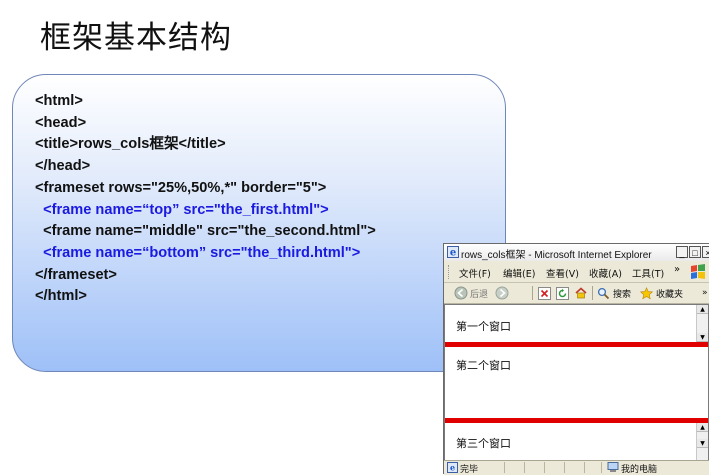 This screenshot has width=709, height=475. Describe the element at coordinates (182, 209) in the screenshot. I see `code-line-highlighted: <frame name=“top” src="the_first.html">` at that location.